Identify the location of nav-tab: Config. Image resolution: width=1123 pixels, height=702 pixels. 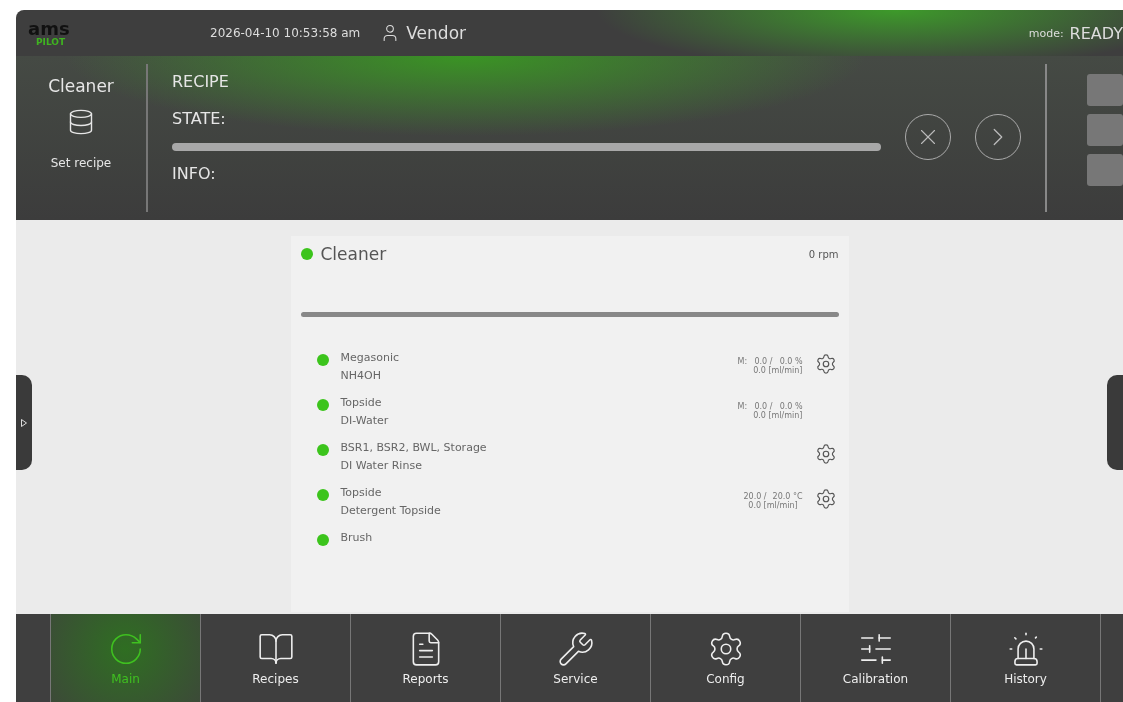
(725, 658).